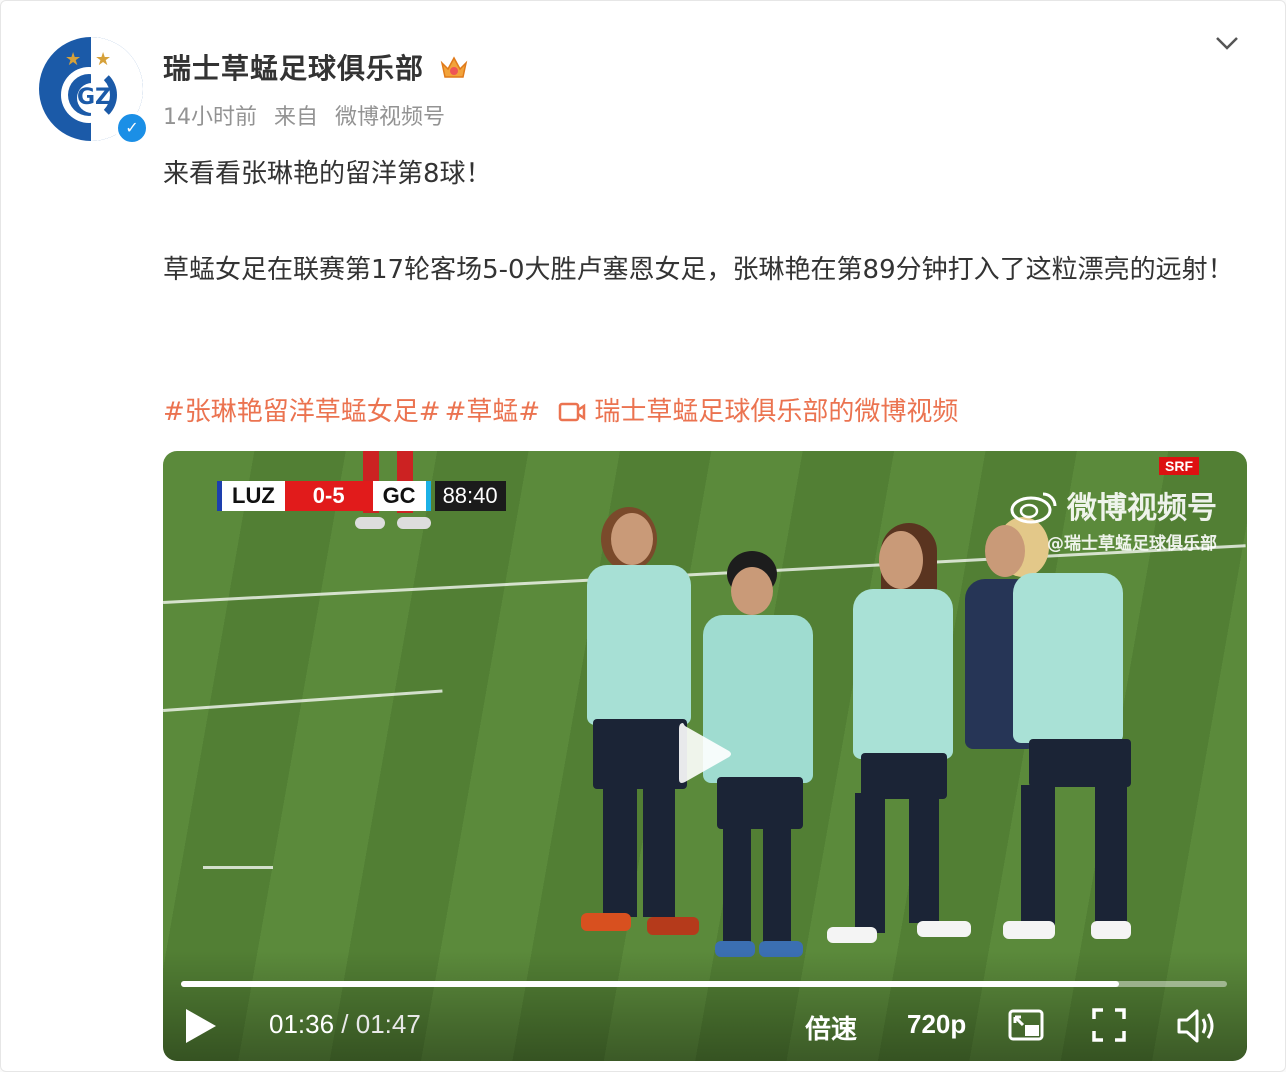 The height and width of the screenshot is (1072, 1286). Describe the element at coordinates (454, 67) in the screenshot. I see `crown-icon` at that location.